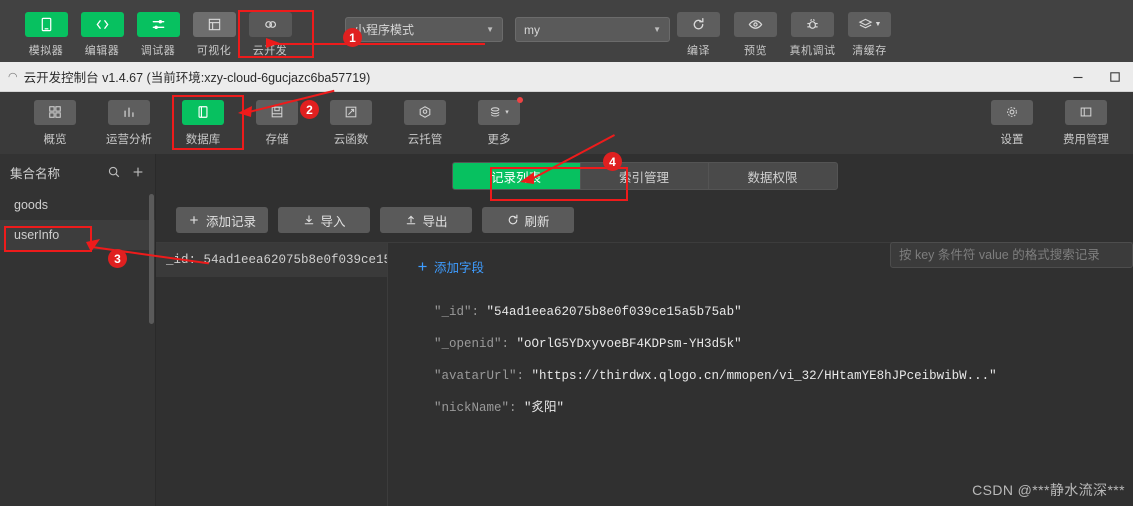 The width and height of the screenshot is (1133, 506). Describe the element at coordinates (490, 29) in the screenshot. I see `chevron-down-icon: ▼` at that location.